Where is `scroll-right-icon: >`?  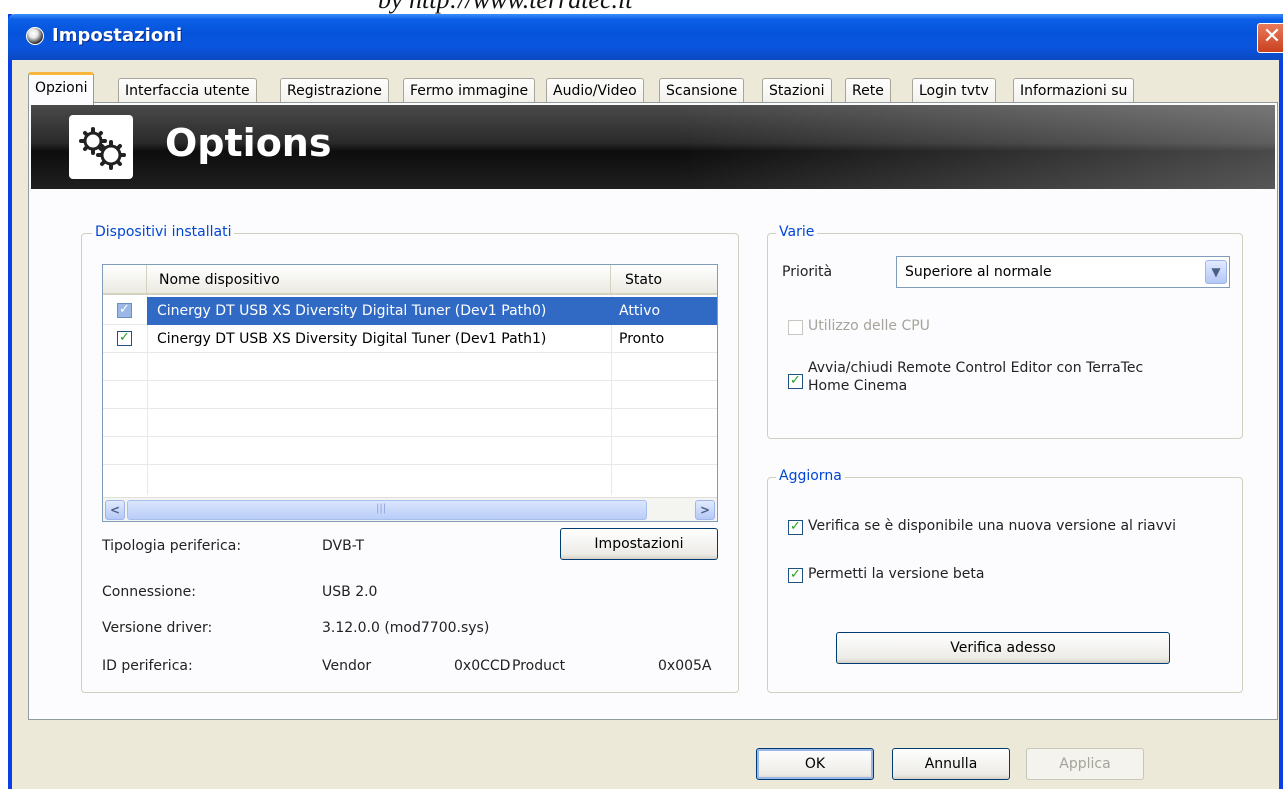
scroll-right-icon: > is located at coordinates (705, 510).